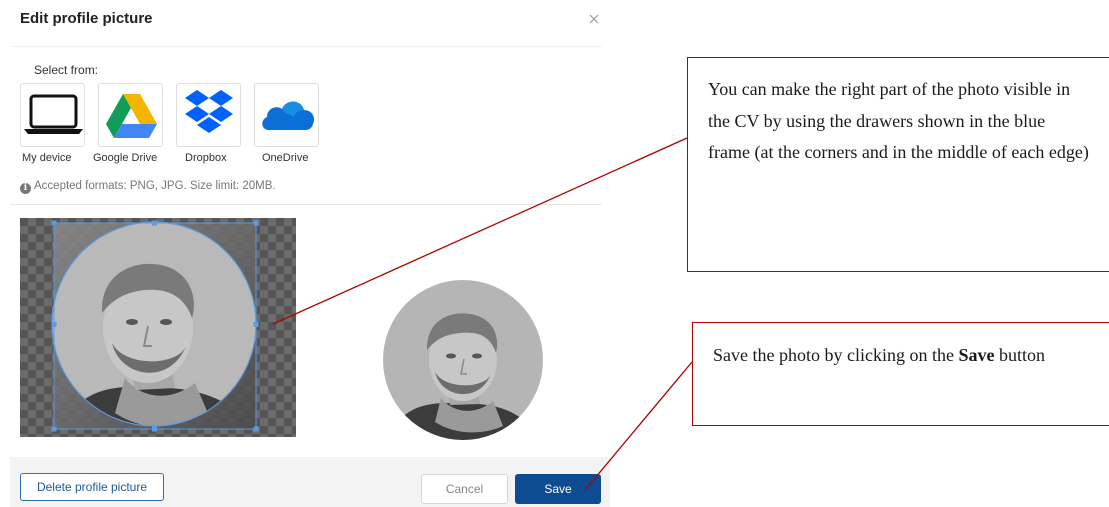  I want to click on save-button: Save, so click(558, 489).